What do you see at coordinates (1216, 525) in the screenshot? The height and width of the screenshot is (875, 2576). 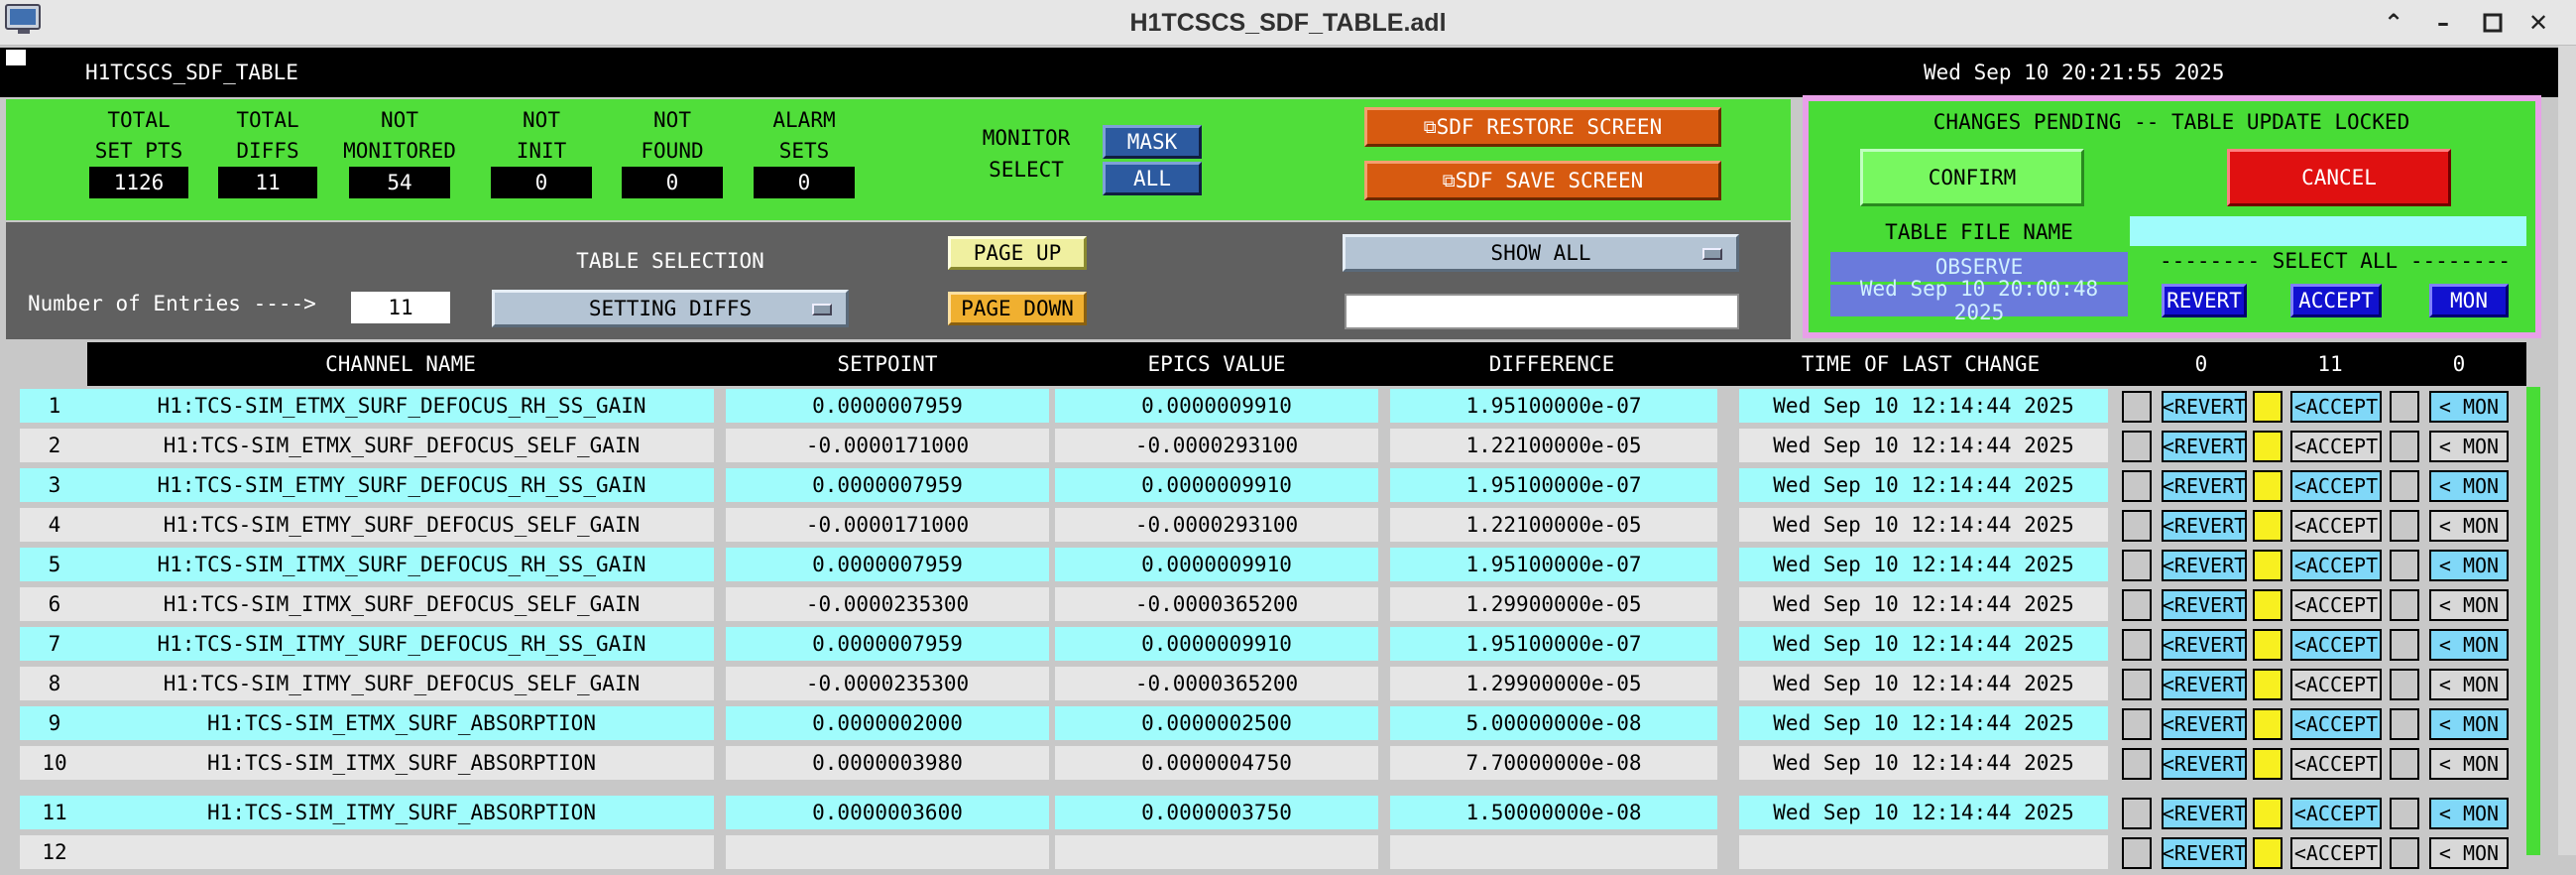 I see `epics-value-cell: -0.0000293100` at bounding box center [1216, 525].